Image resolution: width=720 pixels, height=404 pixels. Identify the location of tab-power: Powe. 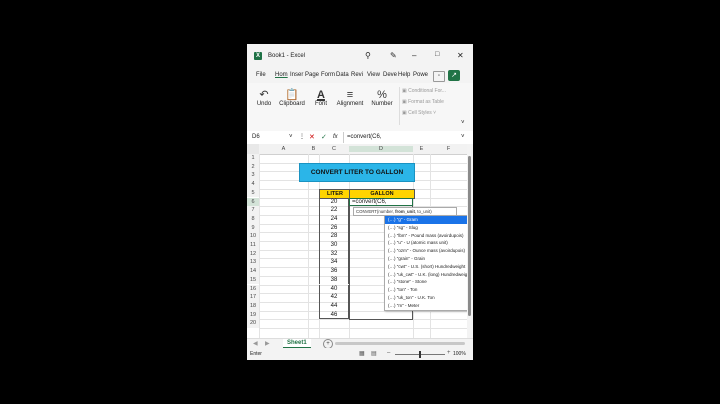
(420, 75).